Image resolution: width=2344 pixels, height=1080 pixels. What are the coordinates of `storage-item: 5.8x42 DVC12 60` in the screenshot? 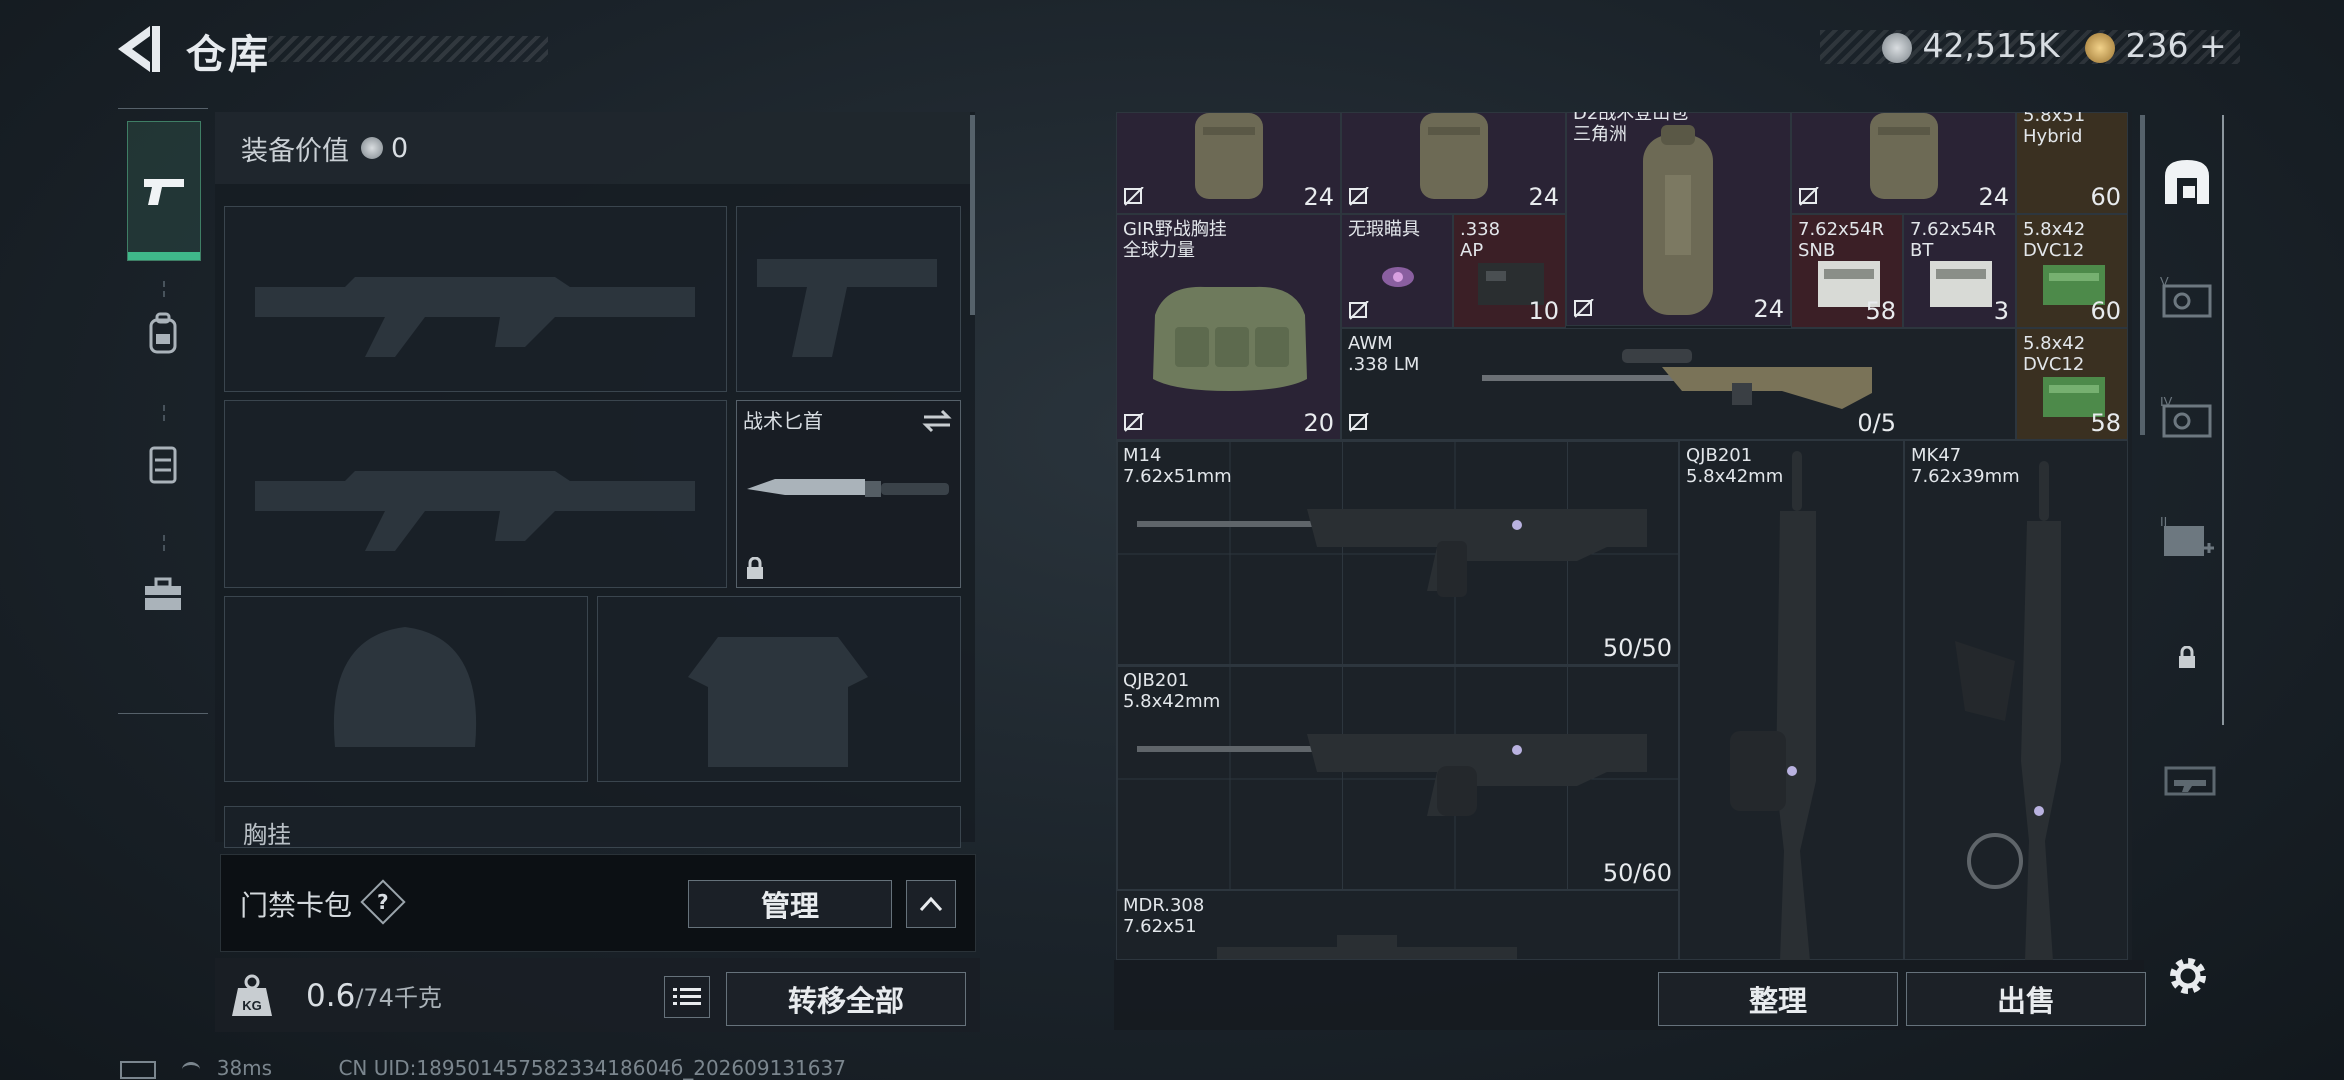 It's located at (2072, 271).